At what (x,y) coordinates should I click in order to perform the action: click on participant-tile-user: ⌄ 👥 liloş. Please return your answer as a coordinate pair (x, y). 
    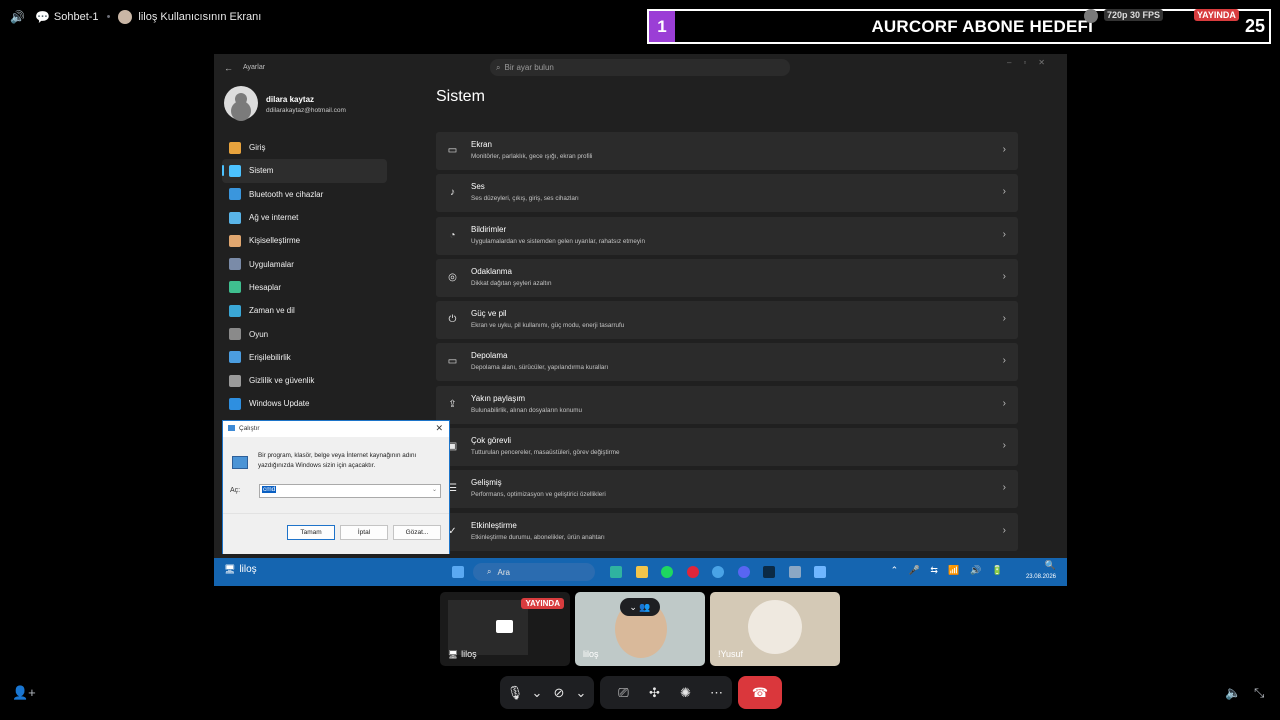
    Looking at the image, I should click on (640, 629).